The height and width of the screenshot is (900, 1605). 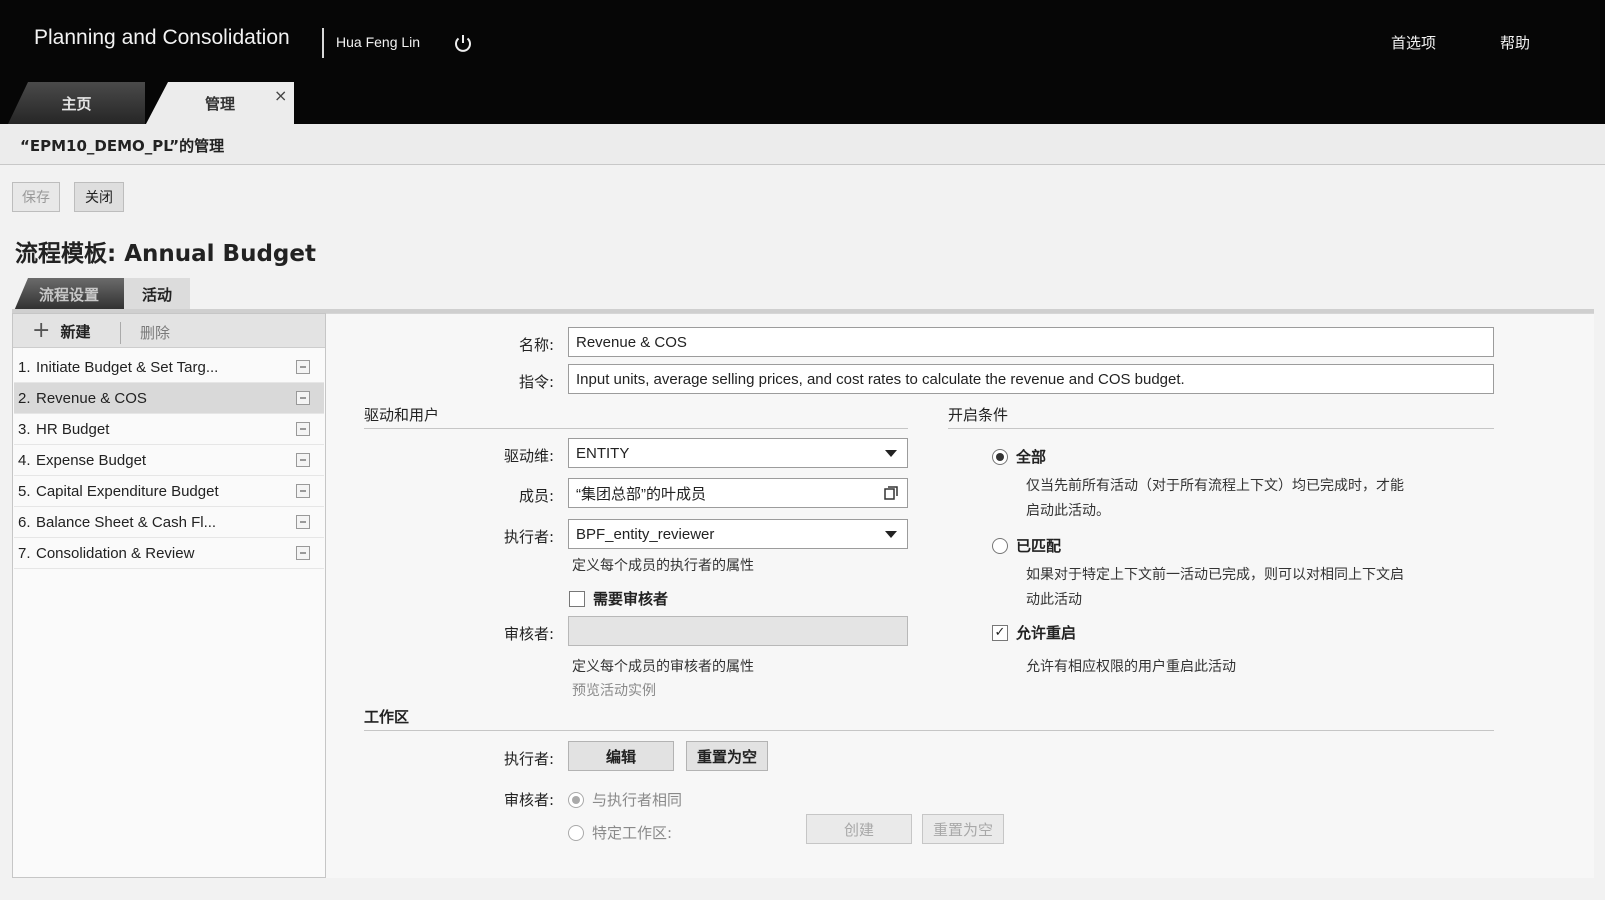 What do you see at coordinates (1000, 456) in the screenshot?
I see `open-all-radio` at bounding box center [1000, 456].